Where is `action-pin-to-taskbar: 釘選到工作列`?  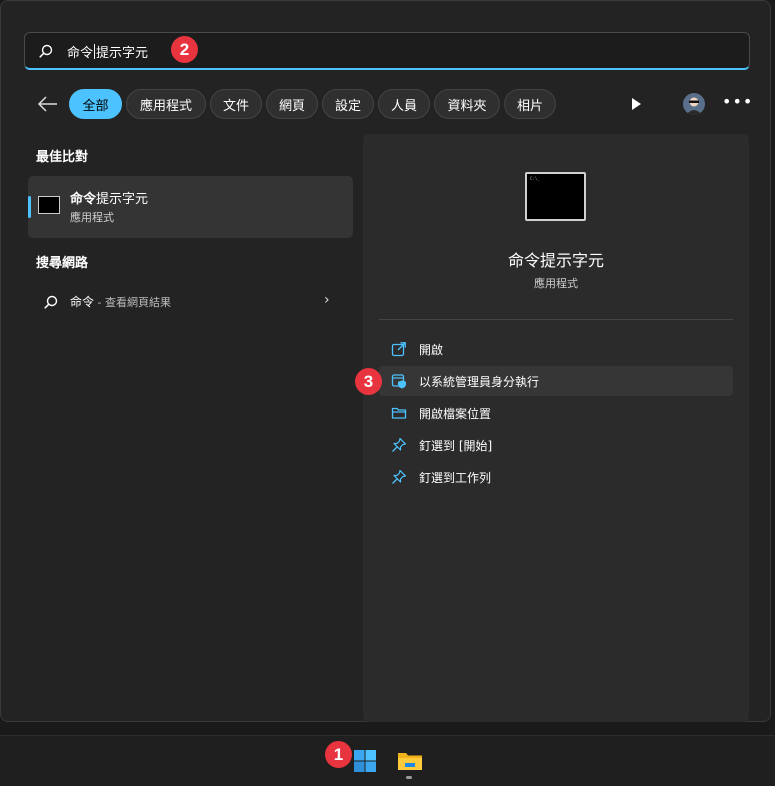
action-pin-to-taskbar: 釘選到工作列 is located at coordinates (556, 477).